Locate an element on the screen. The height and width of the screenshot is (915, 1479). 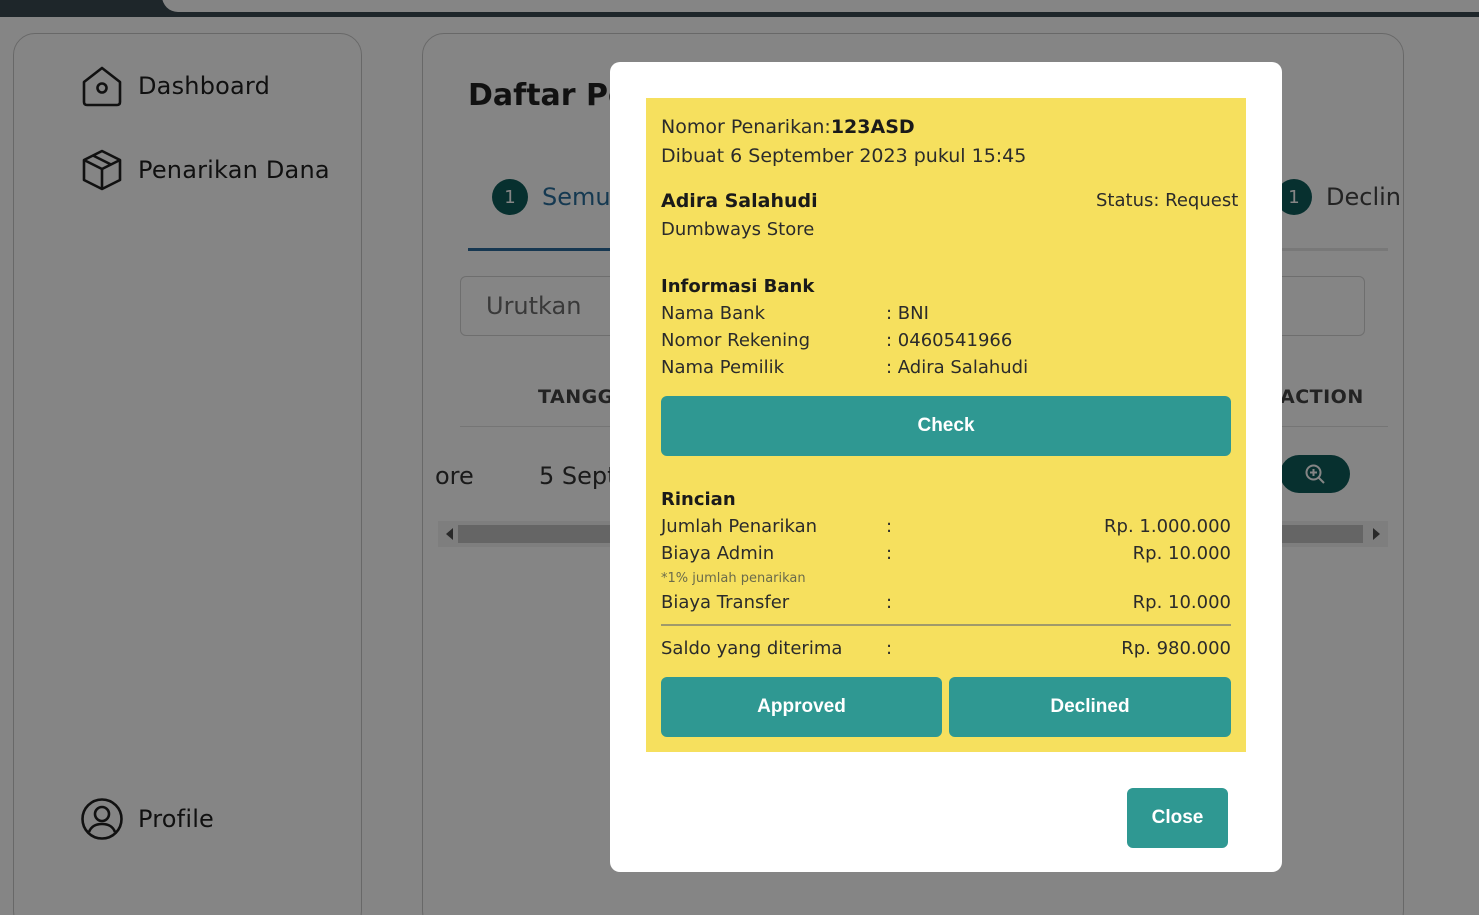
admin-fee-note: *1% jumlah penarikan is located at coordinates (733, 578).